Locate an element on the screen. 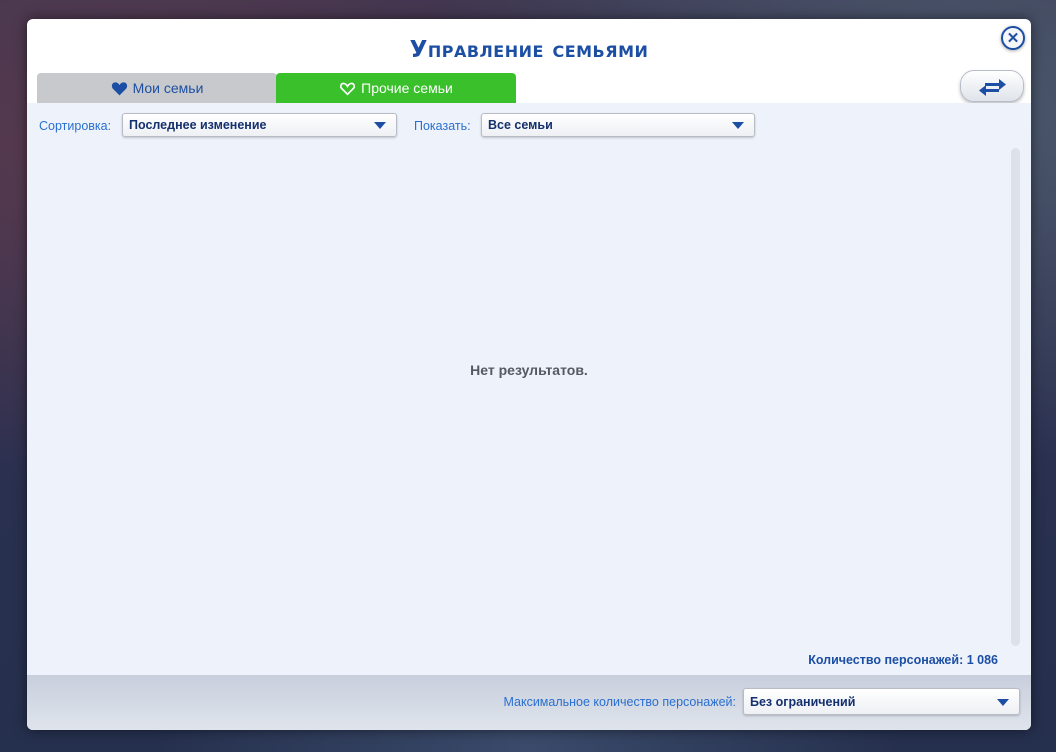 The image size is (1056, 752). empty-results-message: Нет результатов. is located at coordinates (529, 370).